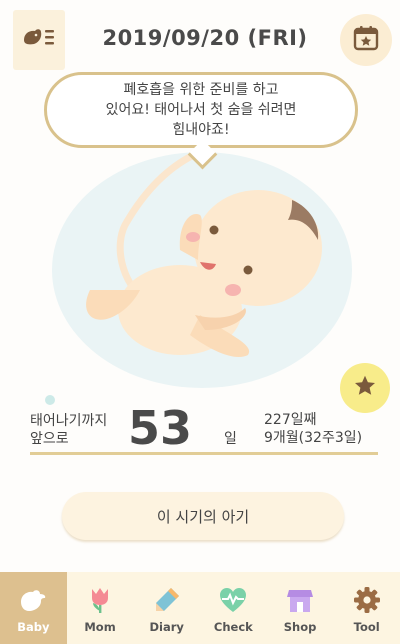 This screenshot has height=644, width=400. I want to click on baby-this-period-button: 이 시기의 아기, so click(203, 516).